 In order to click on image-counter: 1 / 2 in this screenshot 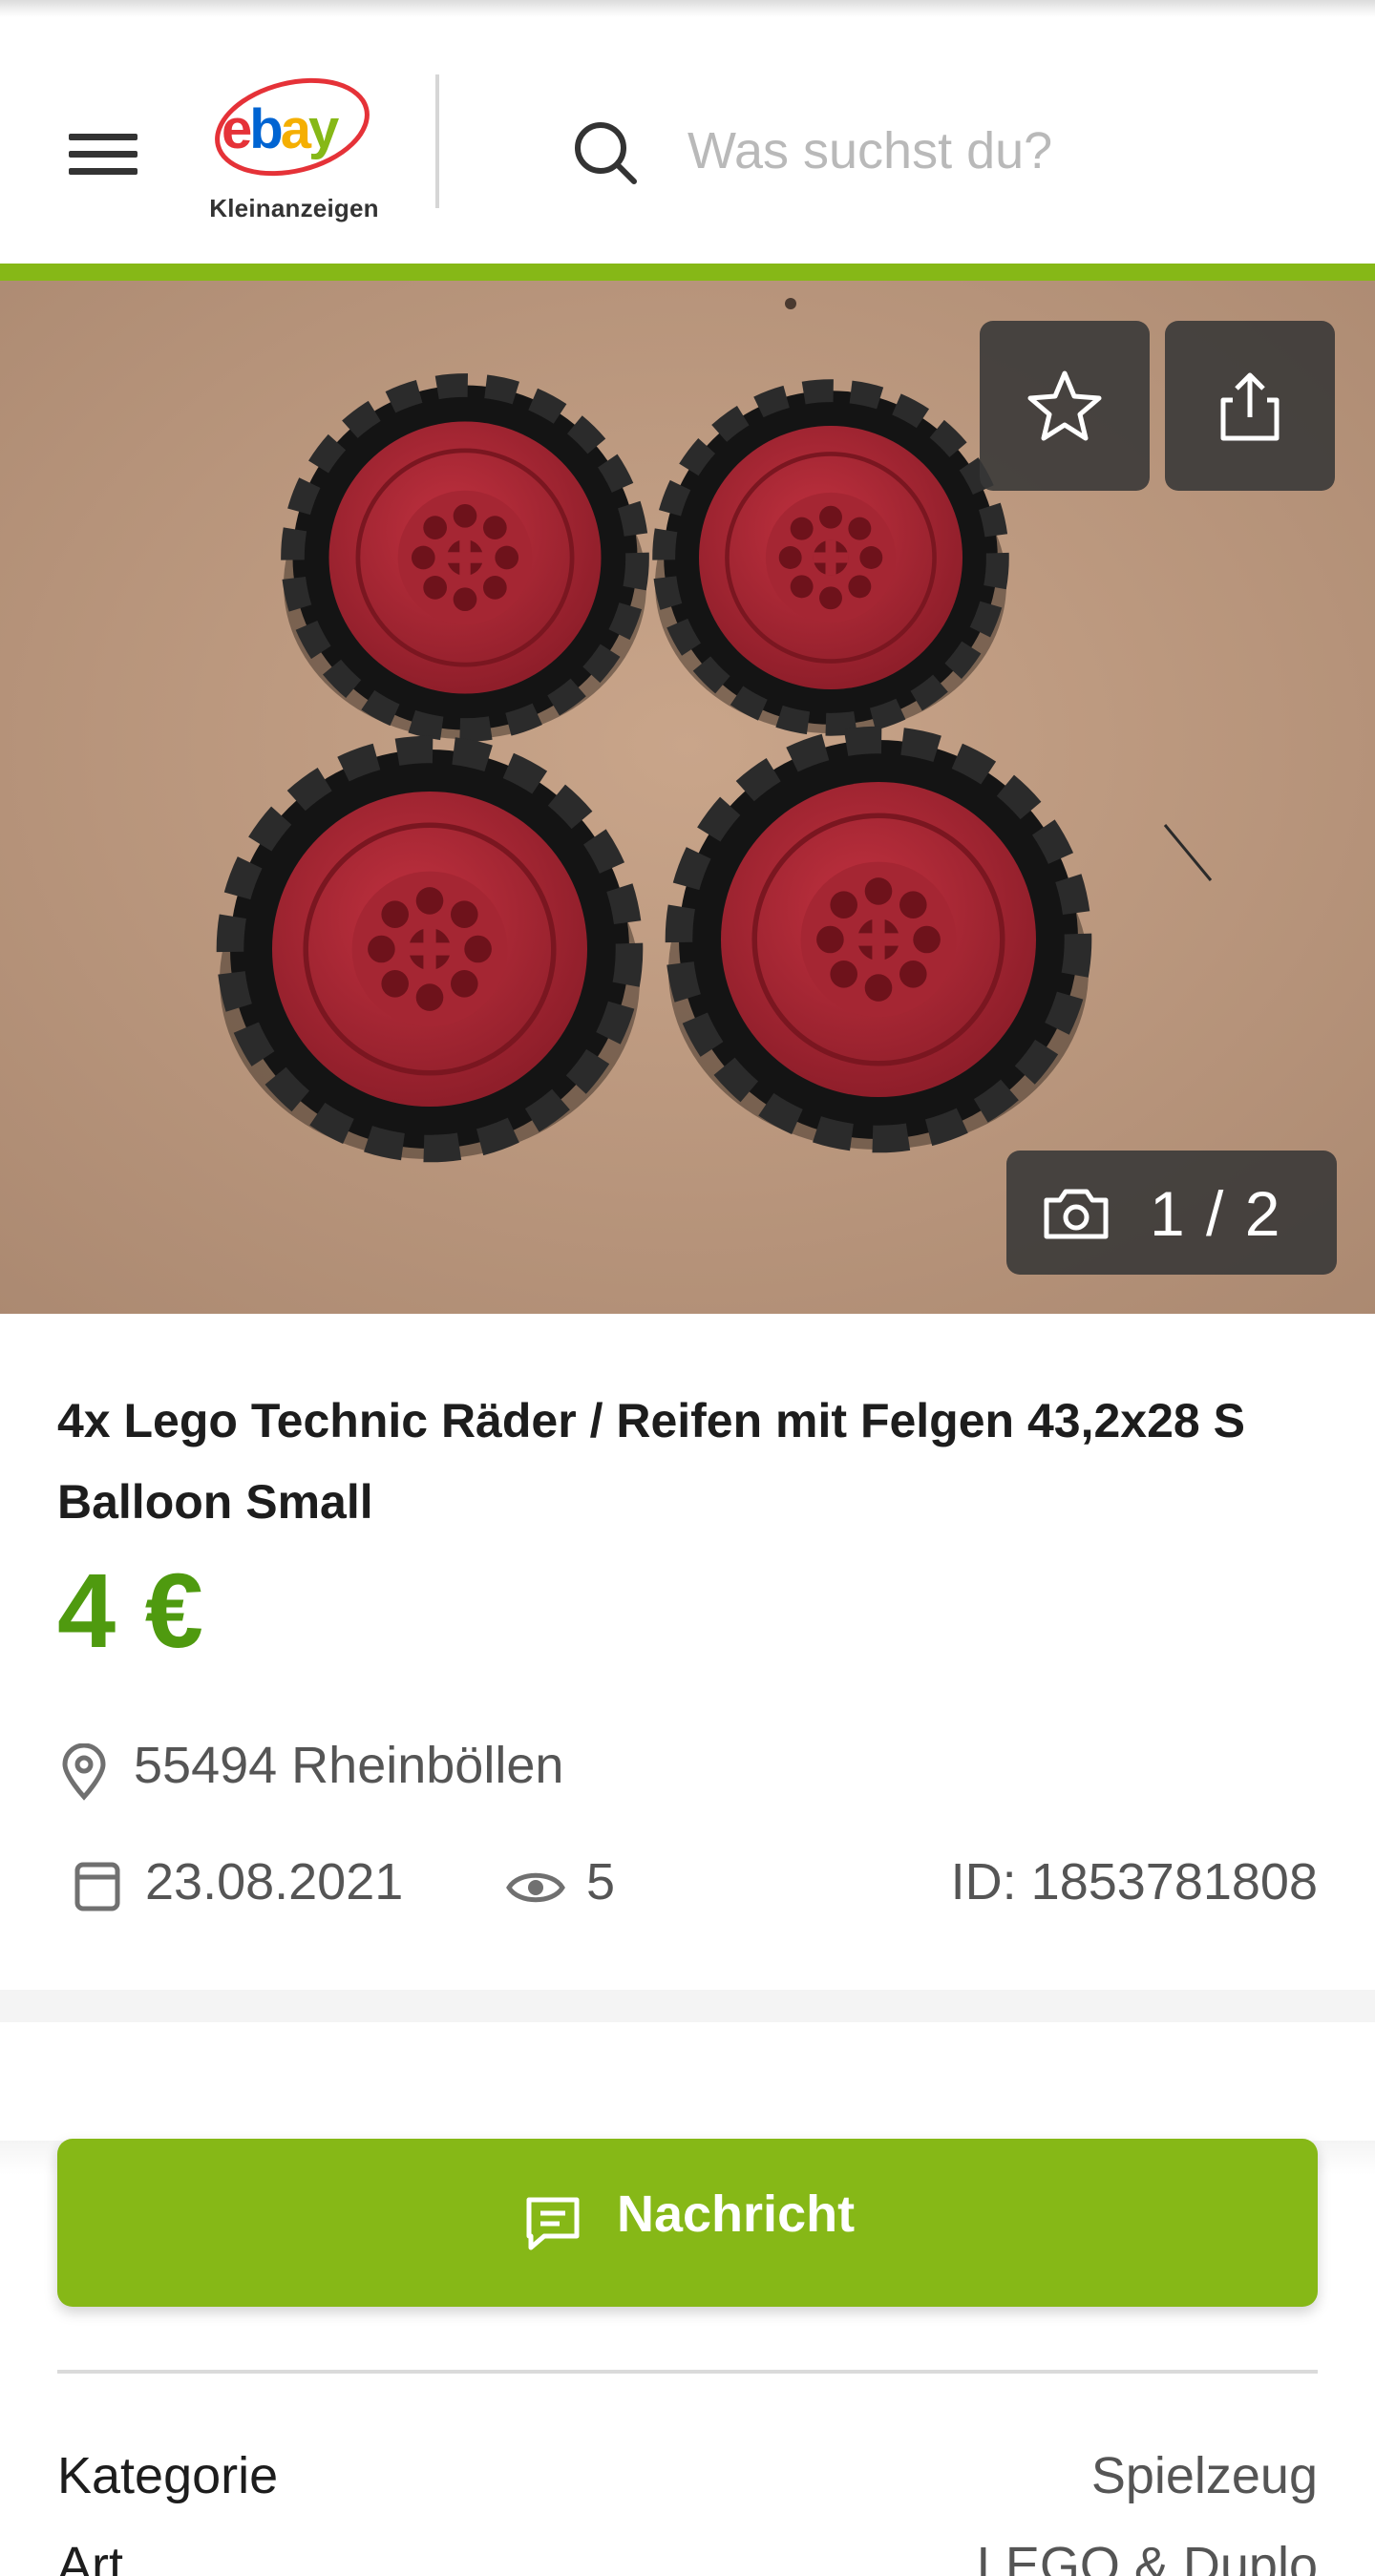, I will do `click(1172, 1213)`.